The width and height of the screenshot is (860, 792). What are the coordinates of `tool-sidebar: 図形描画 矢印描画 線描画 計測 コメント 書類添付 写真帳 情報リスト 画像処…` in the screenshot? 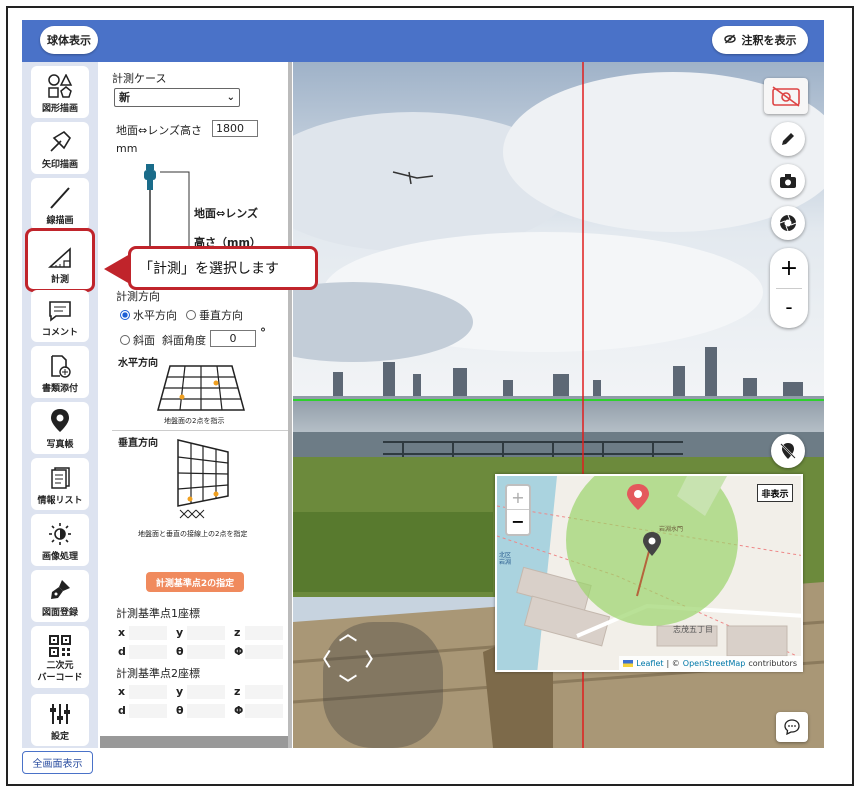 It's located at (60, 405).